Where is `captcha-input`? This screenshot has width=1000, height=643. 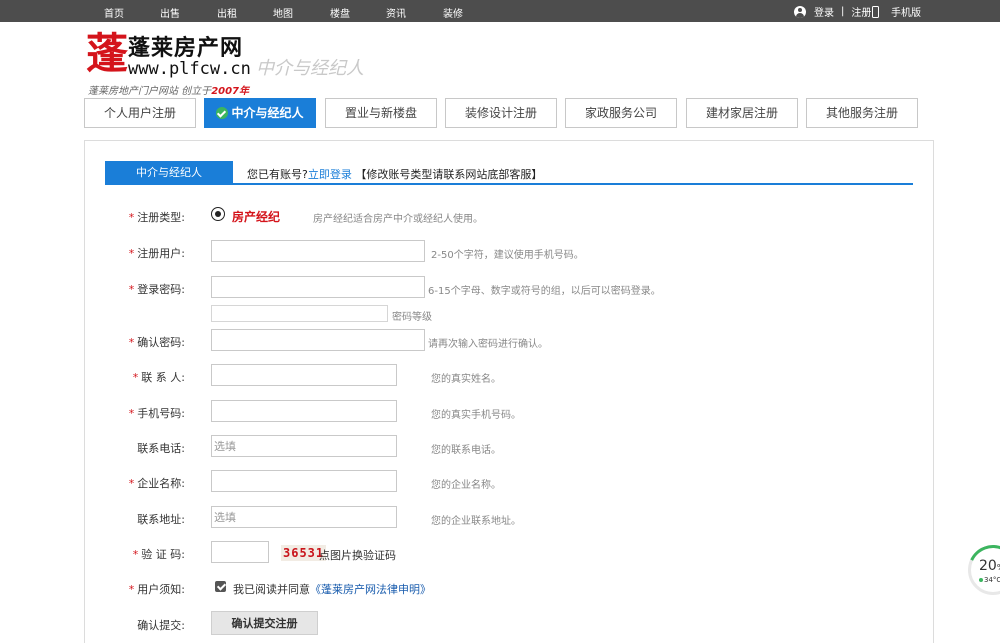 captcha-input is located at coordinates (240, 552).